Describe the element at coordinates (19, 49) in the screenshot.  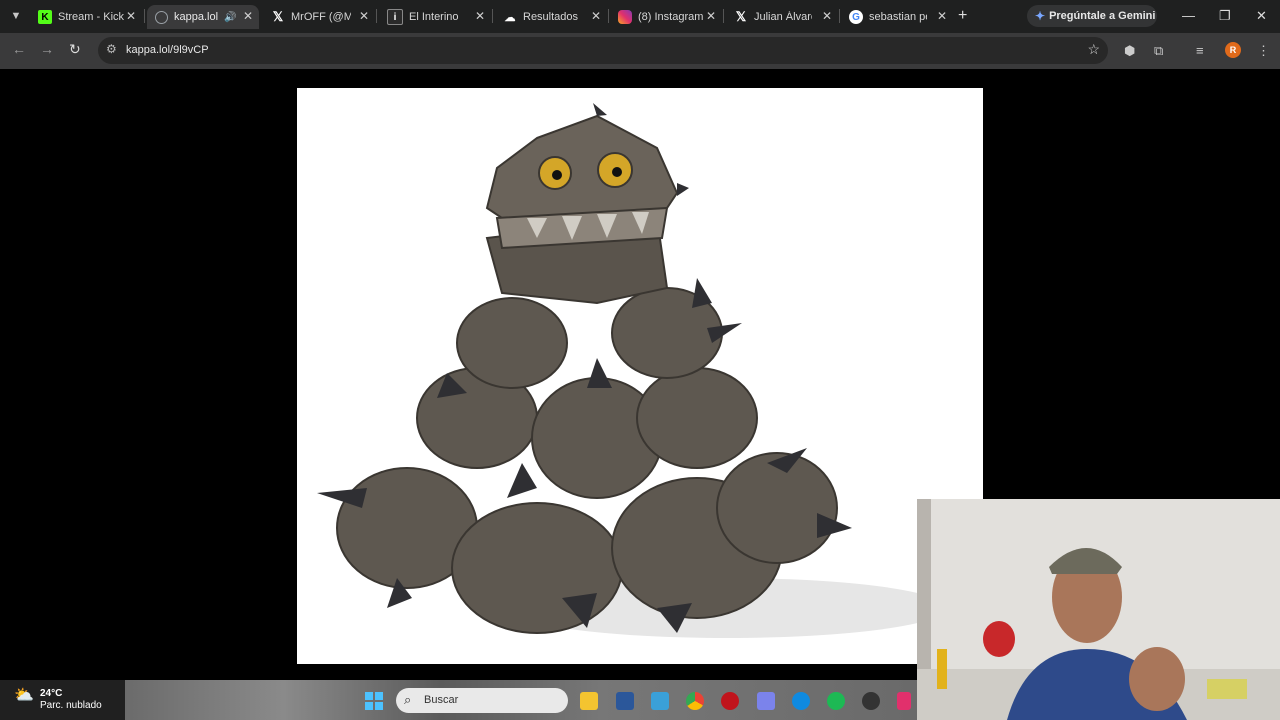
I see `back-button: ←` at that location.